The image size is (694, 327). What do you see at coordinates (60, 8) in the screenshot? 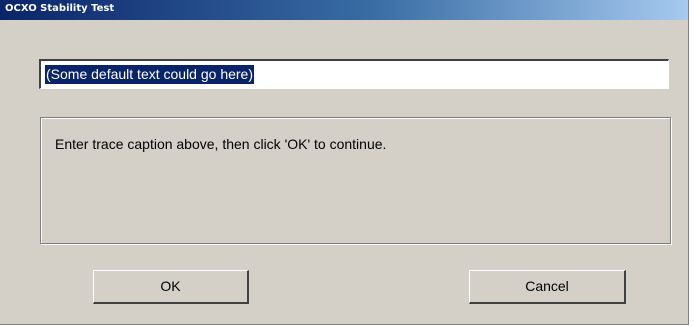
I see `window-title: OCXO Stability Test` at bounding box center [60, 8].